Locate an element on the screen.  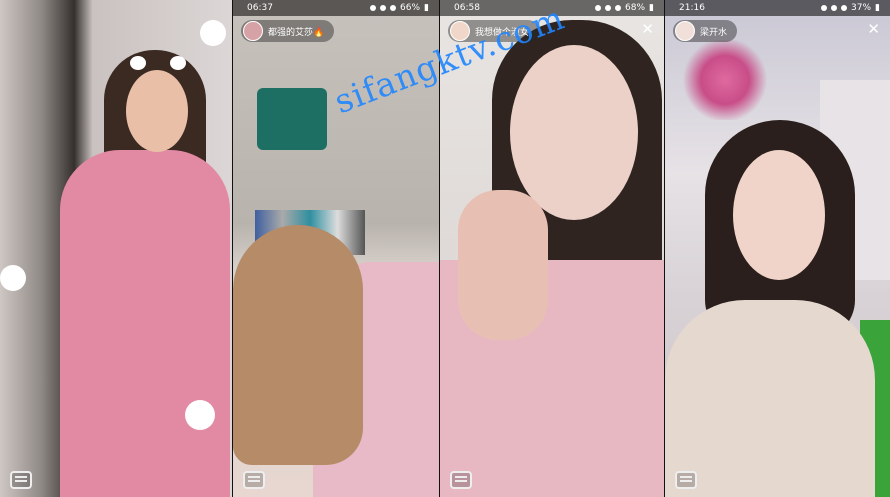
shelf is located at coordinates (292, 119).